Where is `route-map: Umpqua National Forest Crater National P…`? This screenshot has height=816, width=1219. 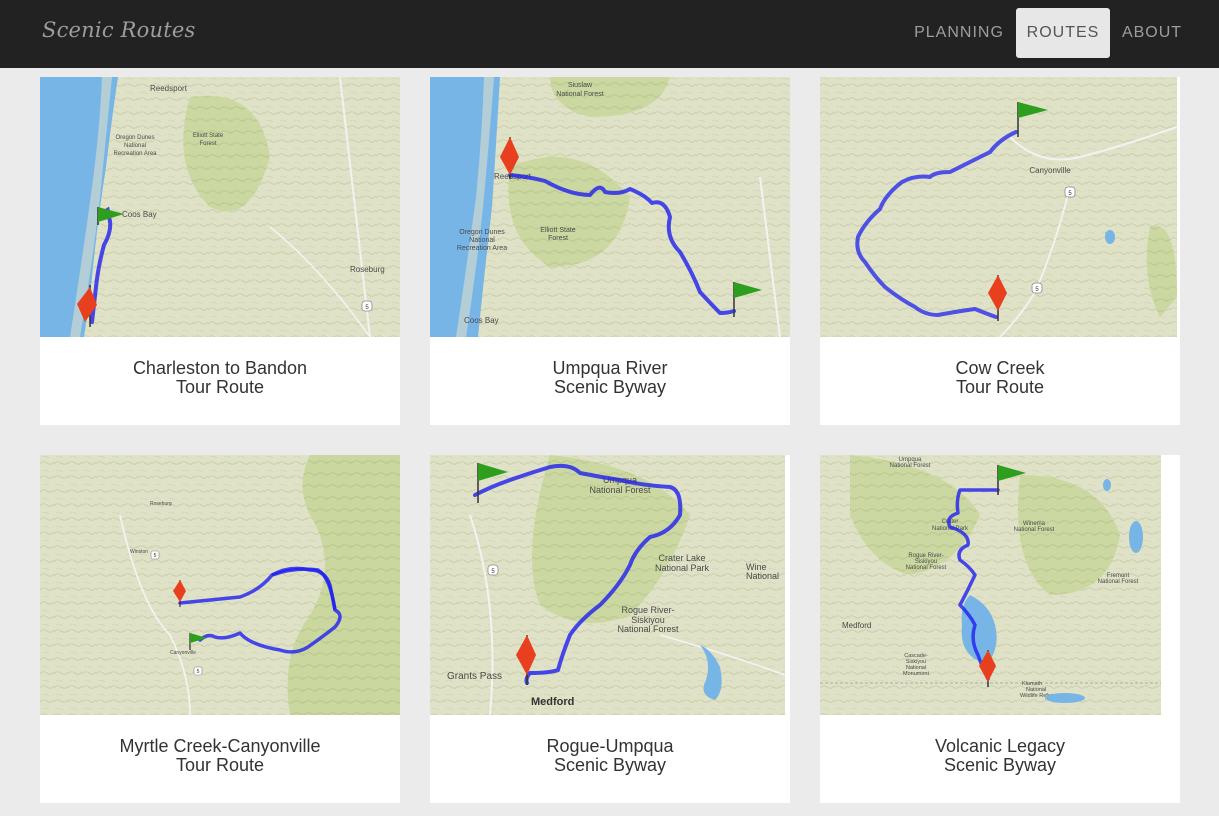 route-map: Umpqua National Forest Crater National P… is located at coordinates (990, 585).